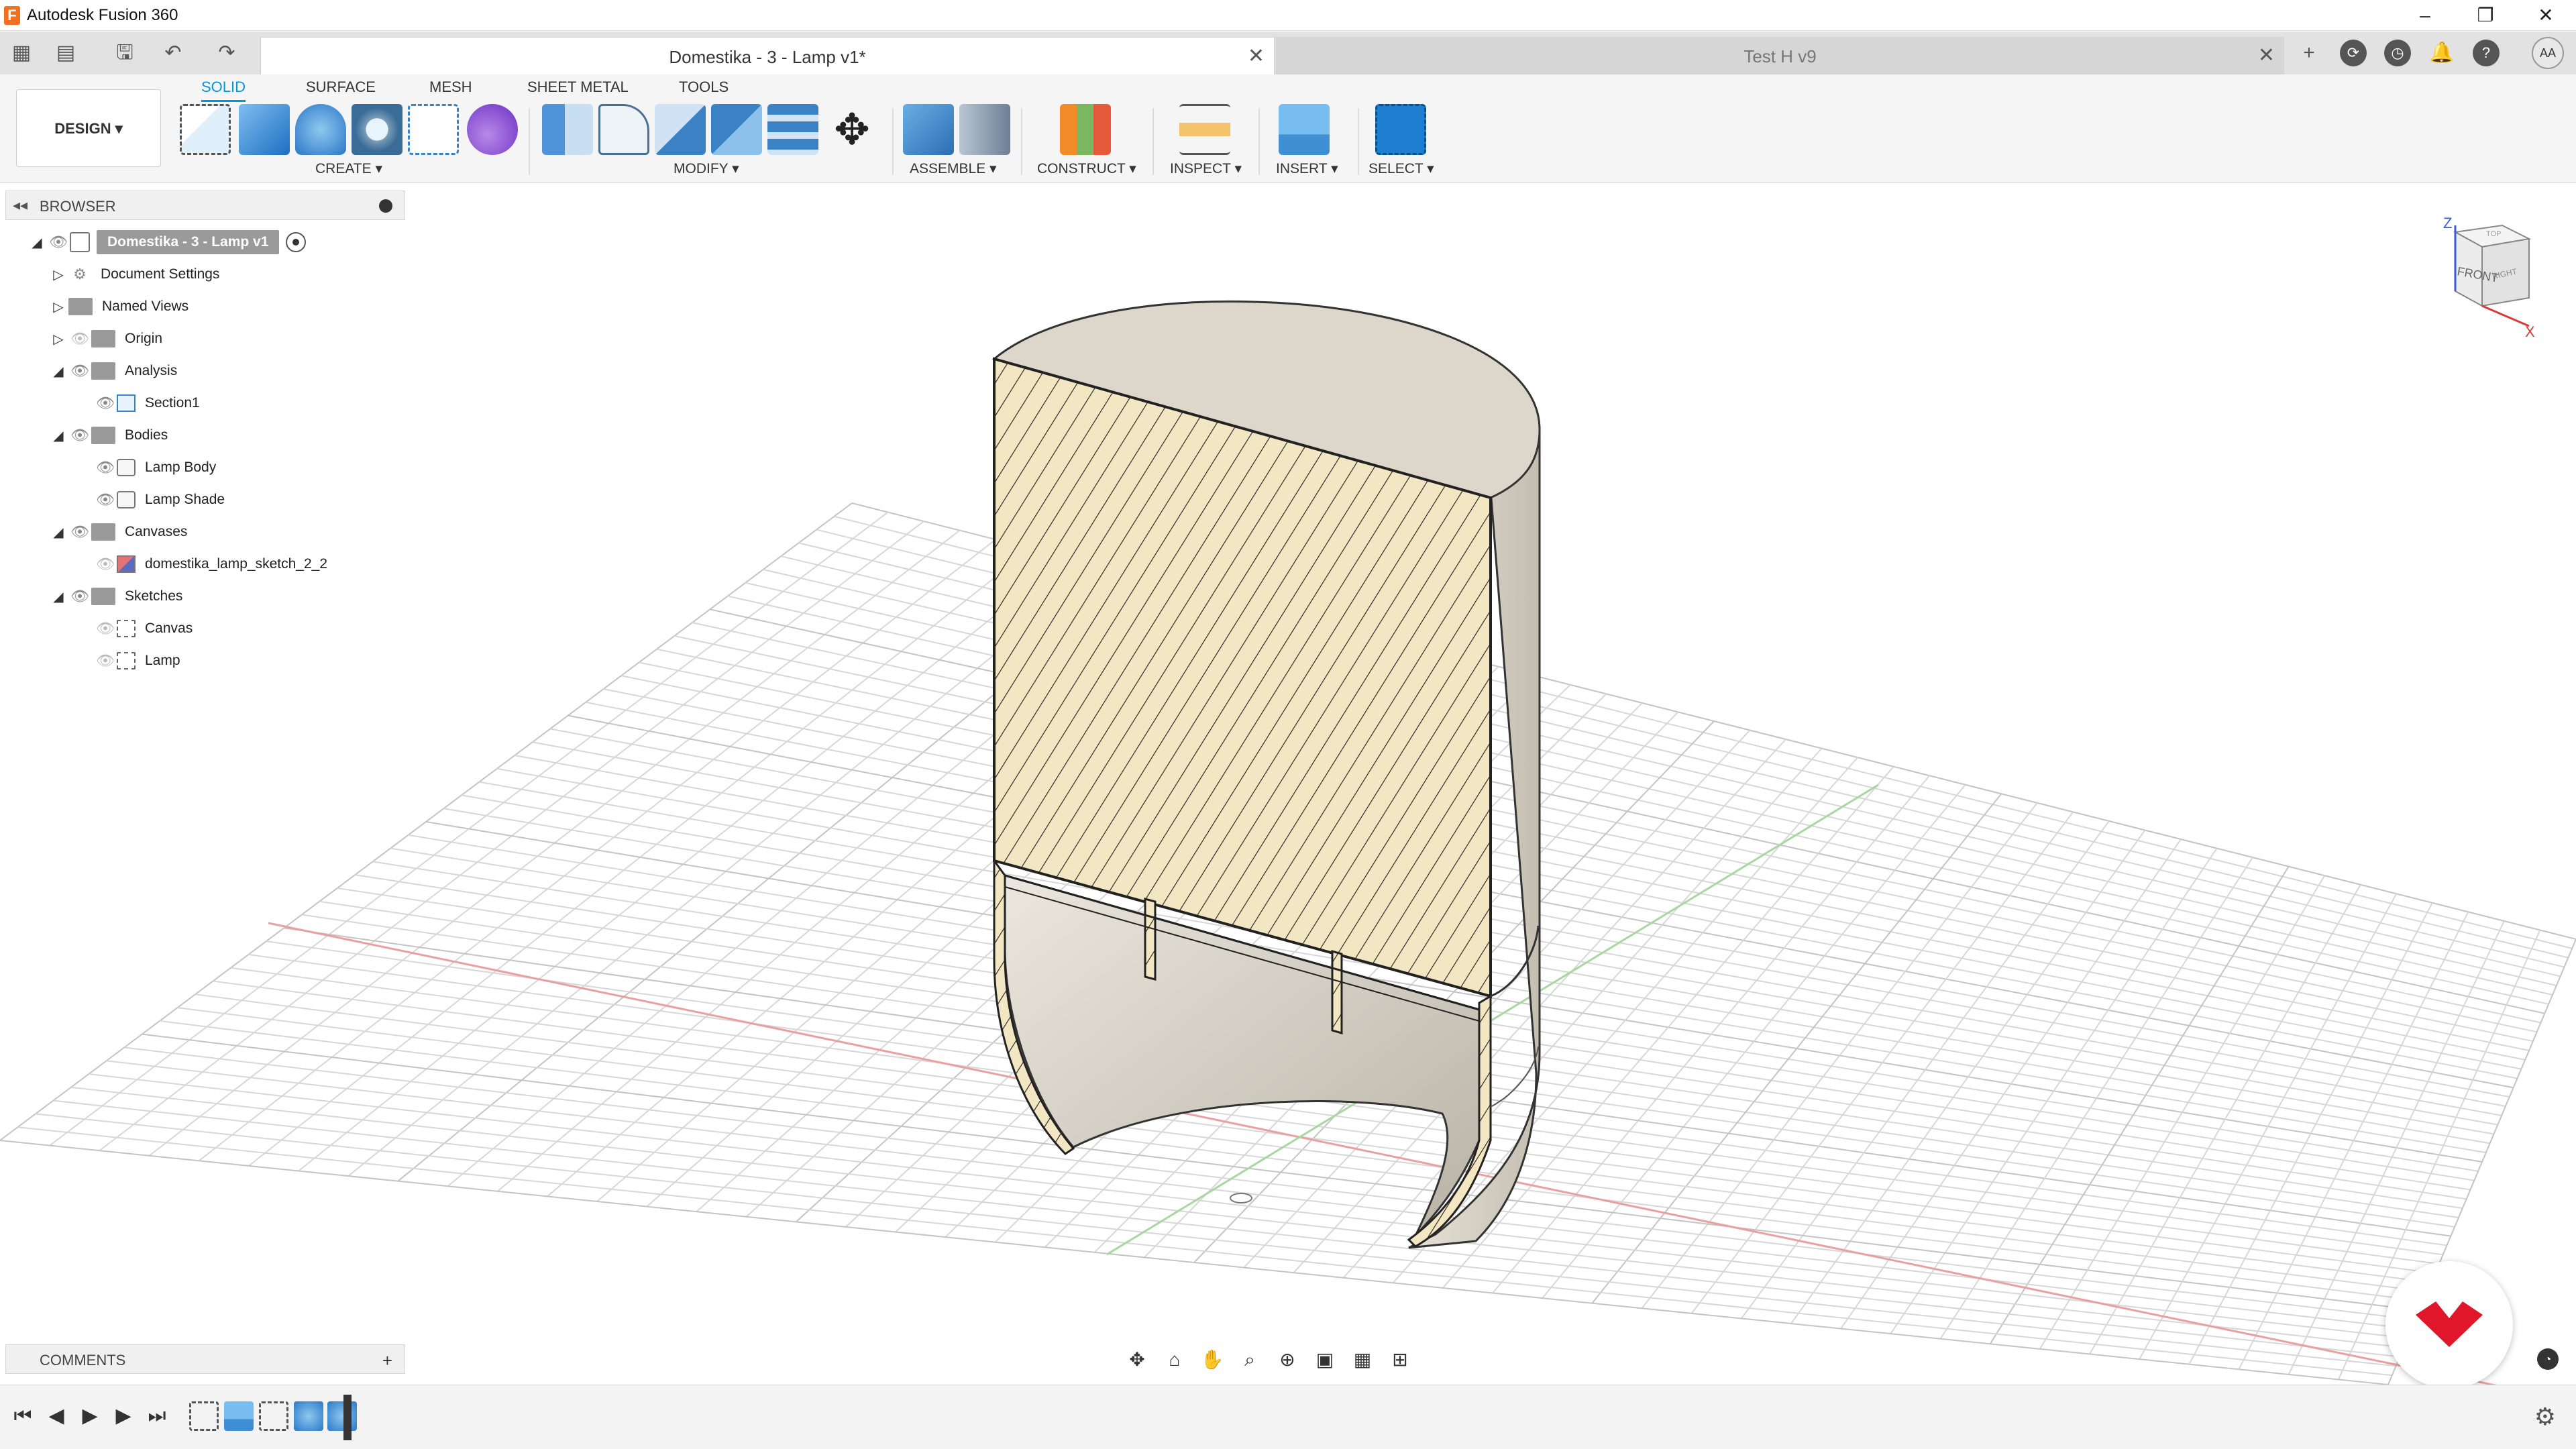 The width and height of the screenshot is (2576, 1449). What do you see at coordinates (1287, 1359) in the screenshot?
I see `fit-icon: ⊕` at bounding box center [1287, 1359].